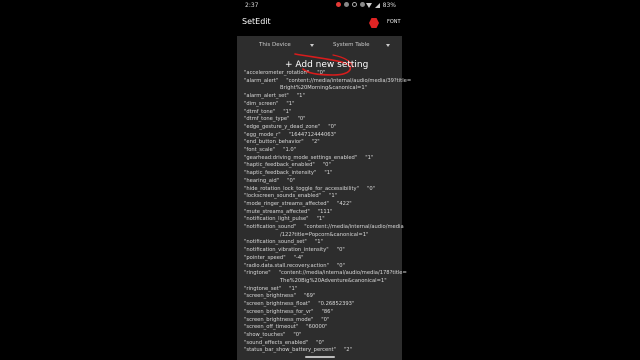  I want to click on battery-percent: 83%, so click(389, 5).